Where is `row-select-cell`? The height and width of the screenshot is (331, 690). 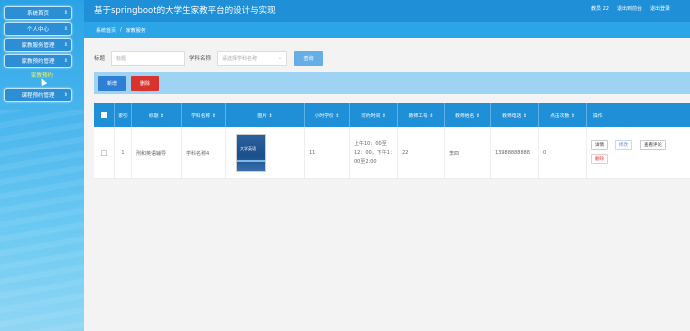 row-select-cell is located at coordinates (104, 153).